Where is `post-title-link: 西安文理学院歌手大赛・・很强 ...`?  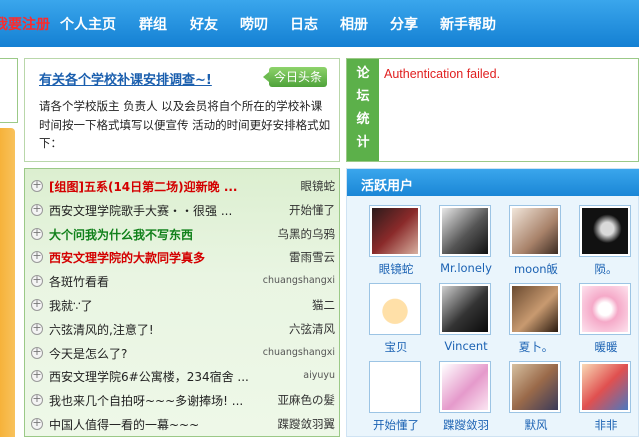
post-title-link: 西安文理学院歌手大赛・・很强 ... is located at coordinates (154, 210).